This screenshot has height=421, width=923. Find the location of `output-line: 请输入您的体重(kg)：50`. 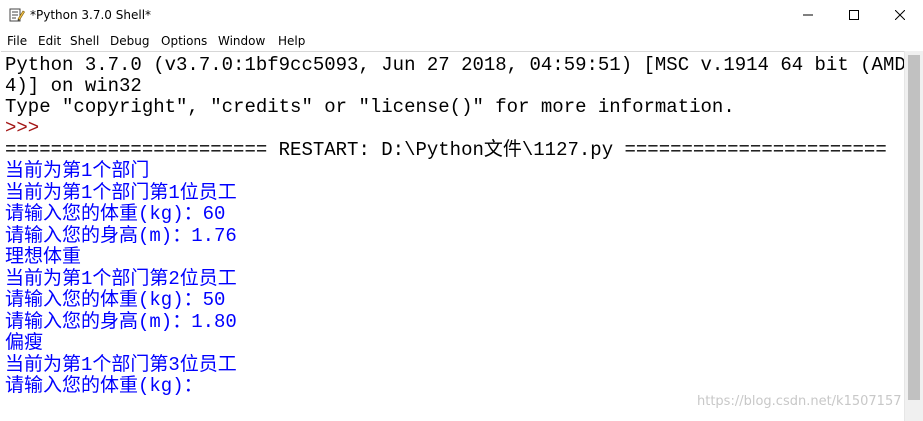

output-line: 请输入您的体重(kg)：50 is located at coordinates (115, 300).